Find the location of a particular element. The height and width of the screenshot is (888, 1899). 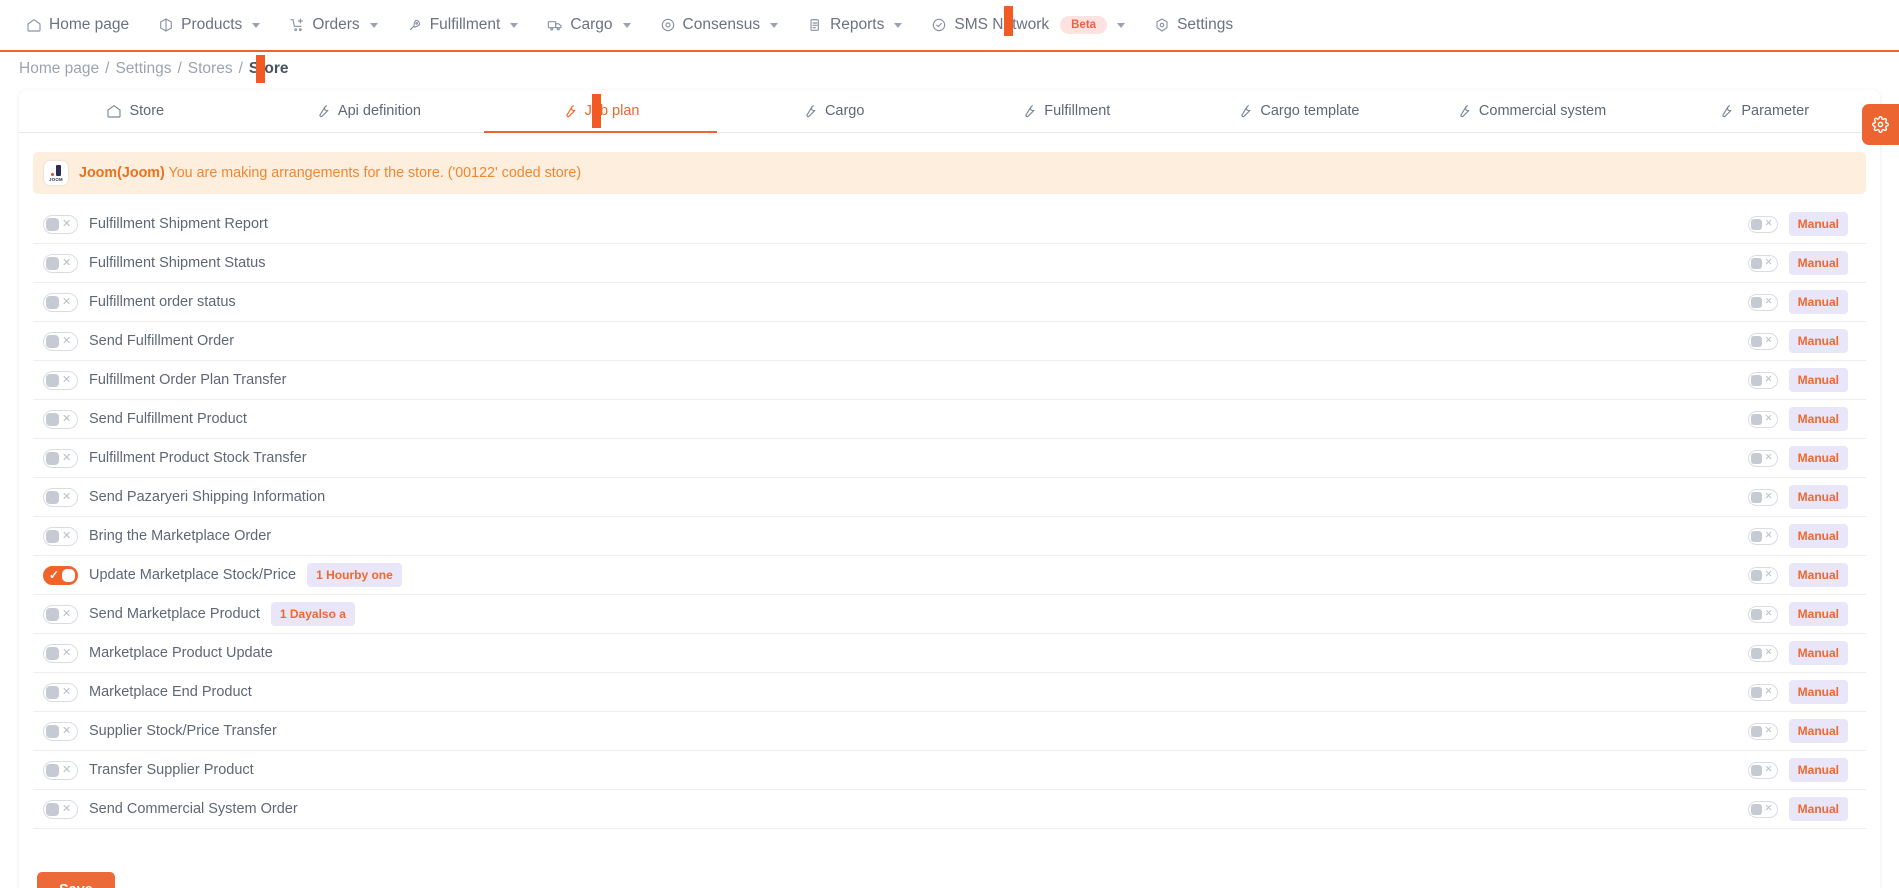

job-label: Bring the Marketplace Order is located at coordinates (180, 536).